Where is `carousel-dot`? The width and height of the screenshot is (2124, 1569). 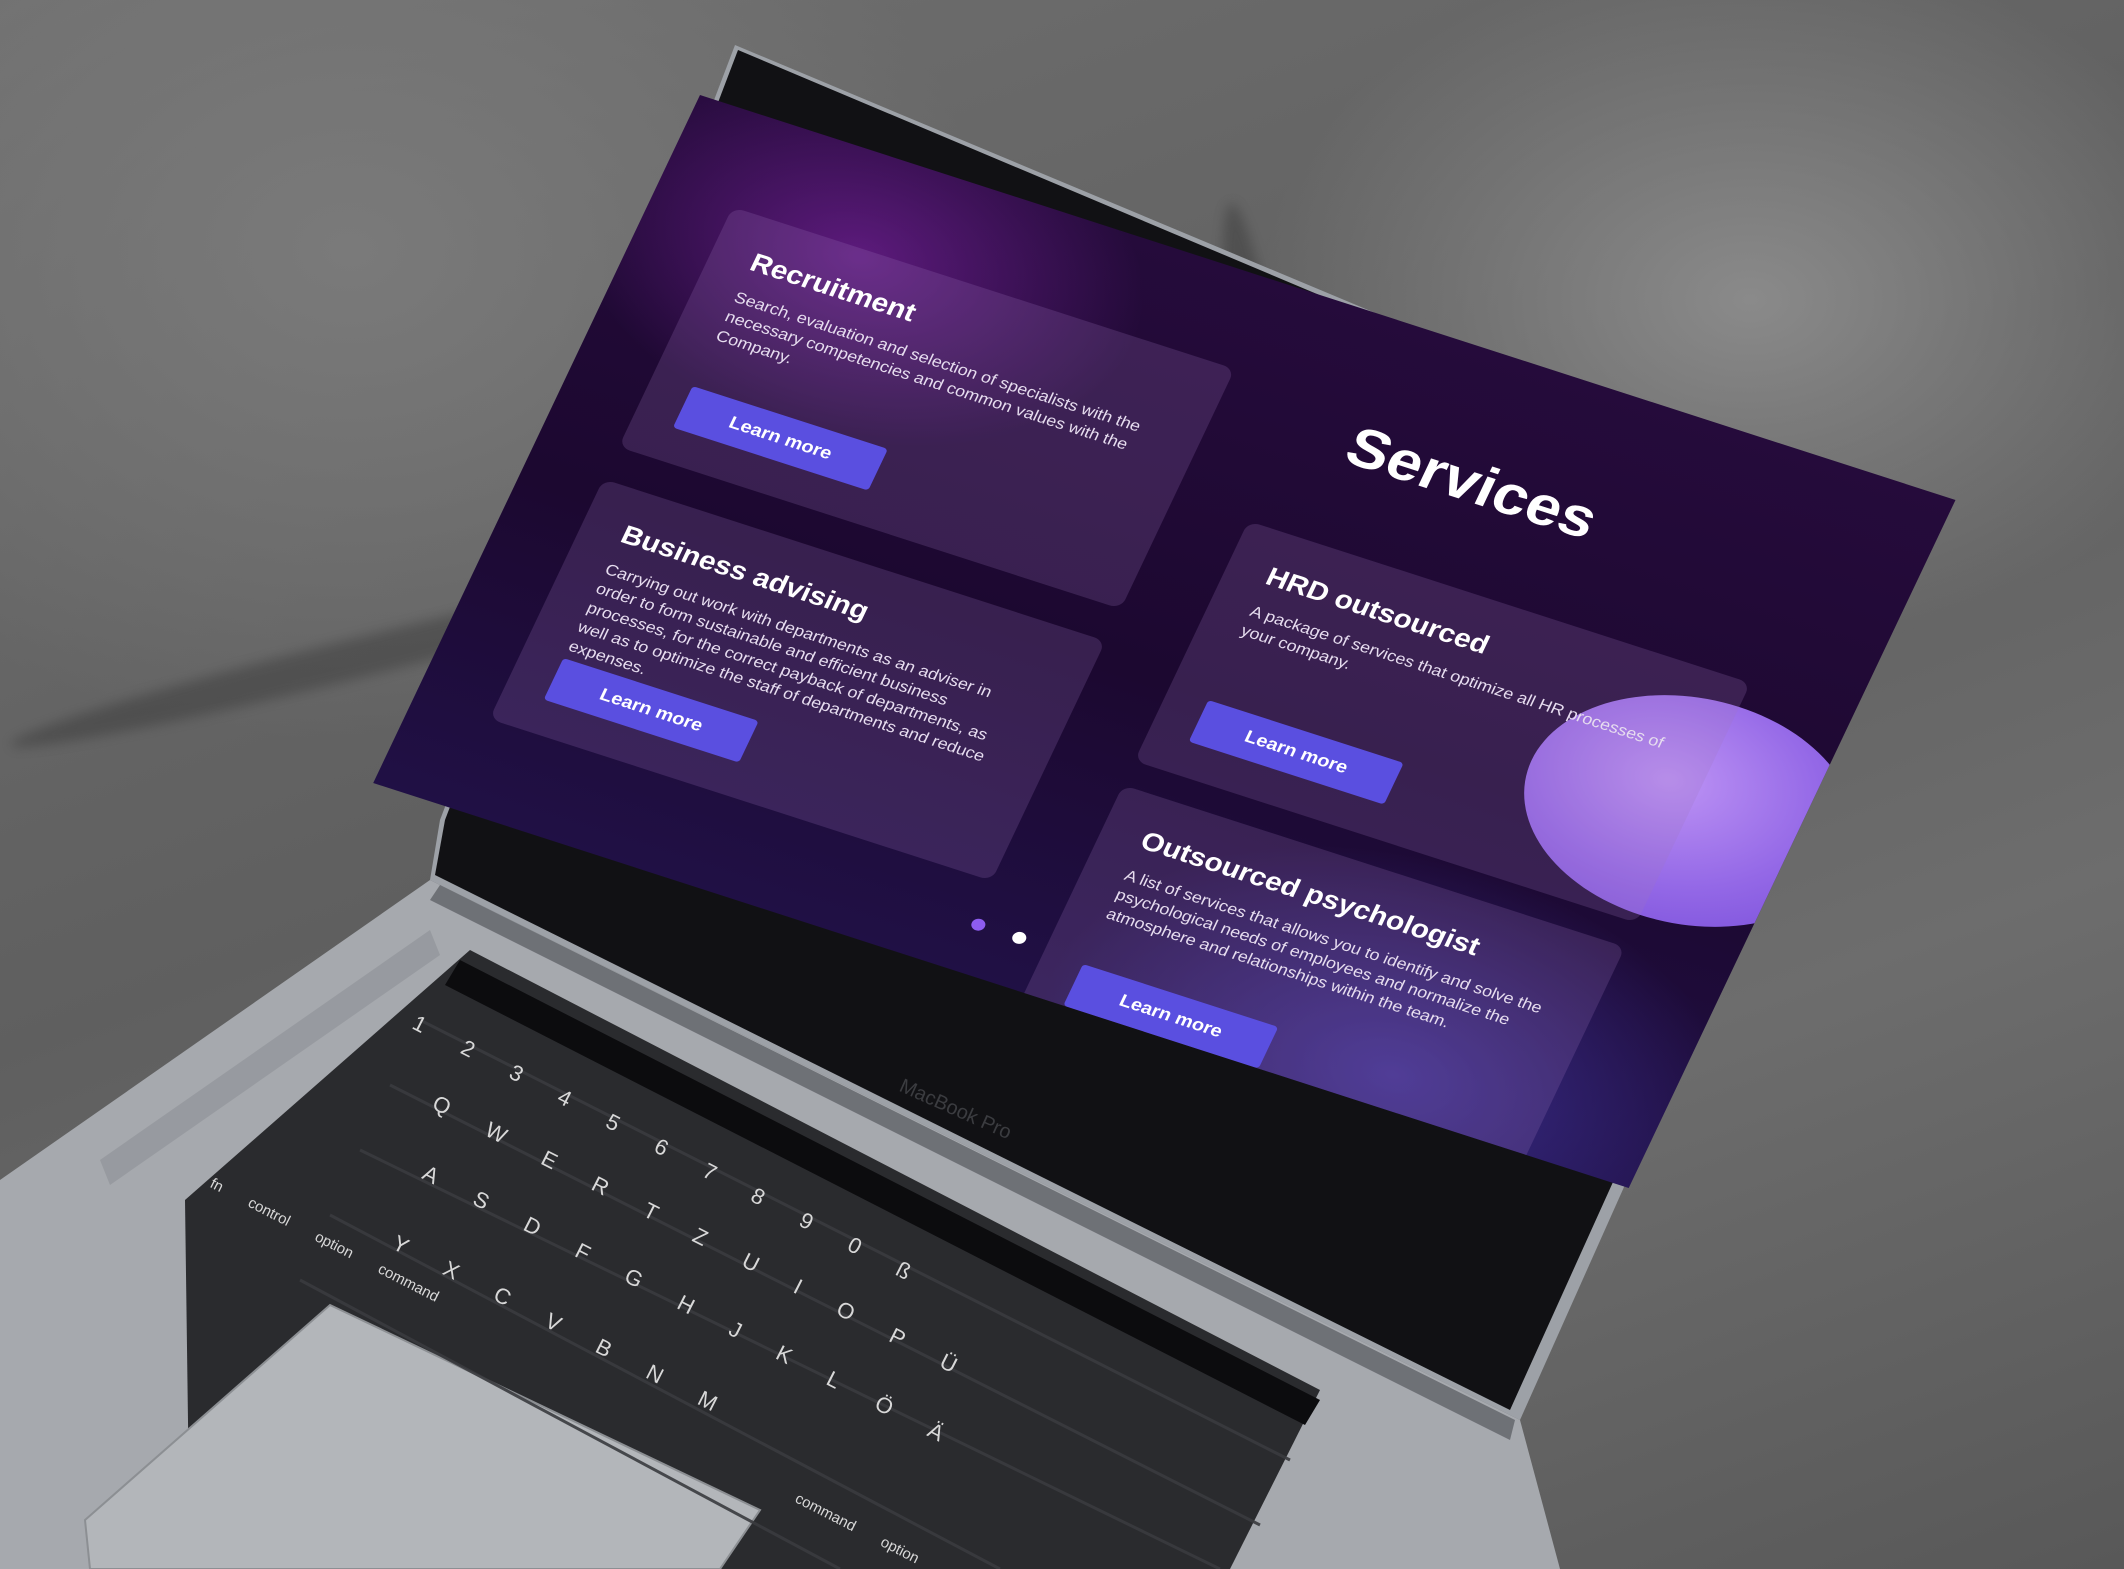
carousel-dot is located at coordinates (1019, 938).